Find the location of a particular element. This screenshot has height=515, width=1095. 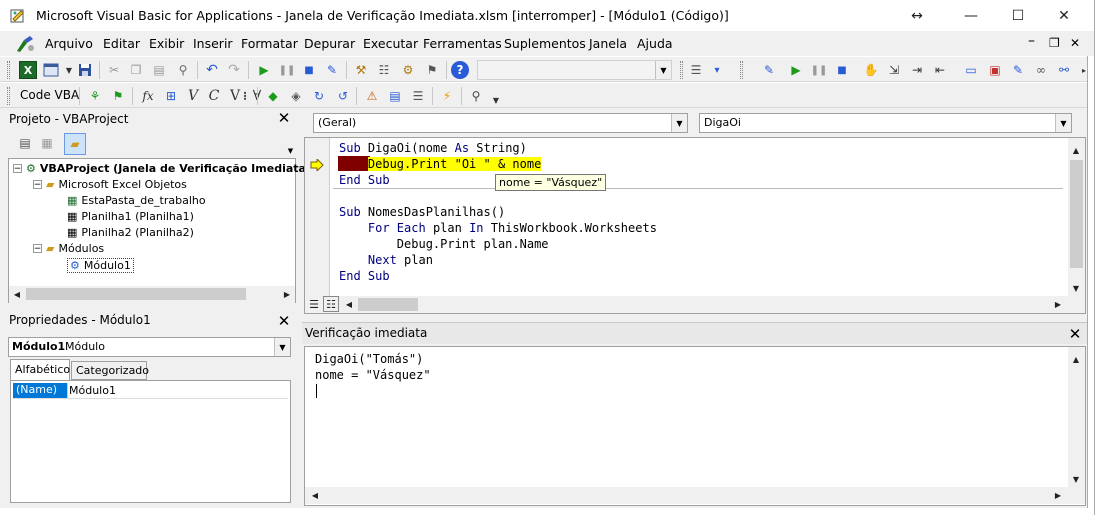

search-icon: ⚲ is located at coordinates (476, 96).